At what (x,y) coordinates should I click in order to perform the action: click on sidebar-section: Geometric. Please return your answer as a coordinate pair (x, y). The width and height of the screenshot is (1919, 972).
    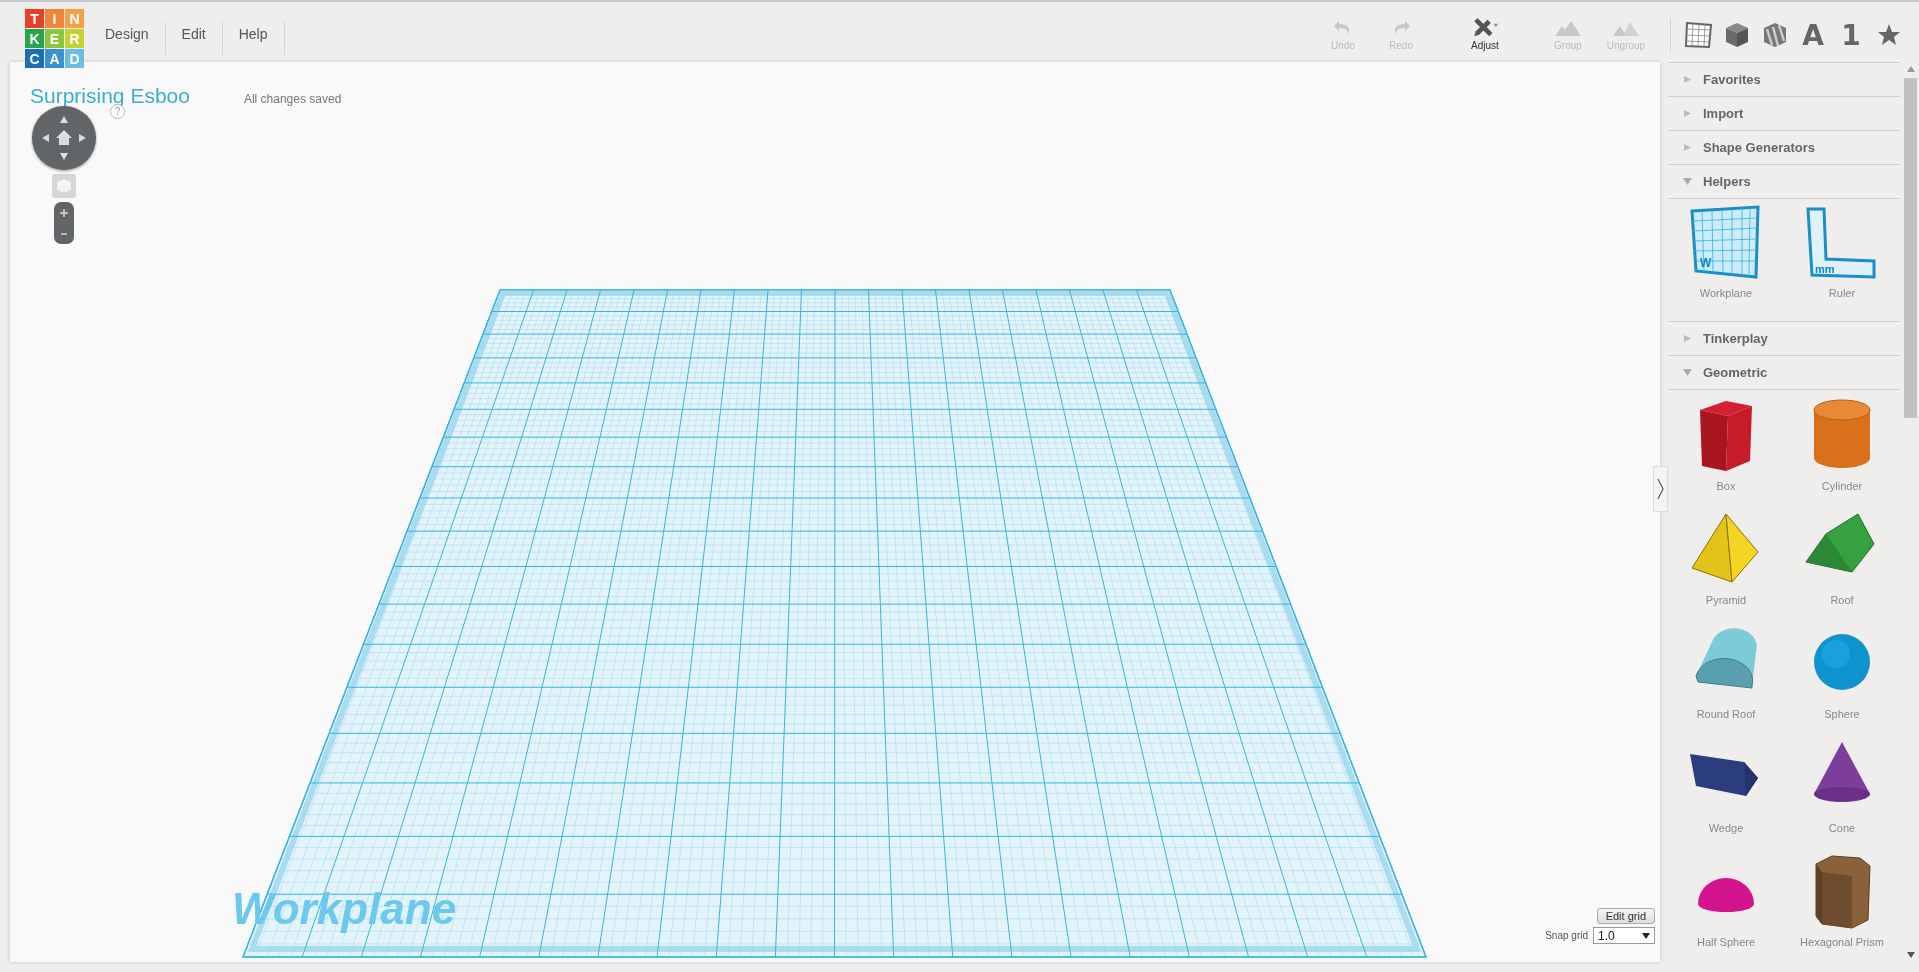
    Looking at the image, I should click on (1784, 373).